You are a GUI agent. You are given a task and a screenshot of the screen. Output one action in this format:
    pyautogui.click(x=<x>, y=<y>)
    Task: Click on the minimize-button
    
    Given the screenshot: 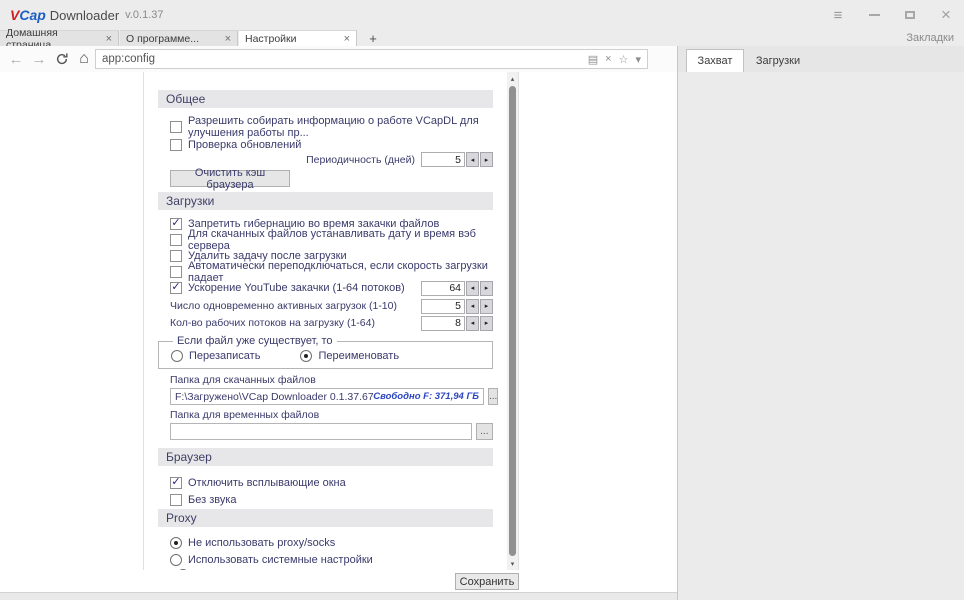 What is the action you would take?
    pyautogui.click(x=874, y=15)
    